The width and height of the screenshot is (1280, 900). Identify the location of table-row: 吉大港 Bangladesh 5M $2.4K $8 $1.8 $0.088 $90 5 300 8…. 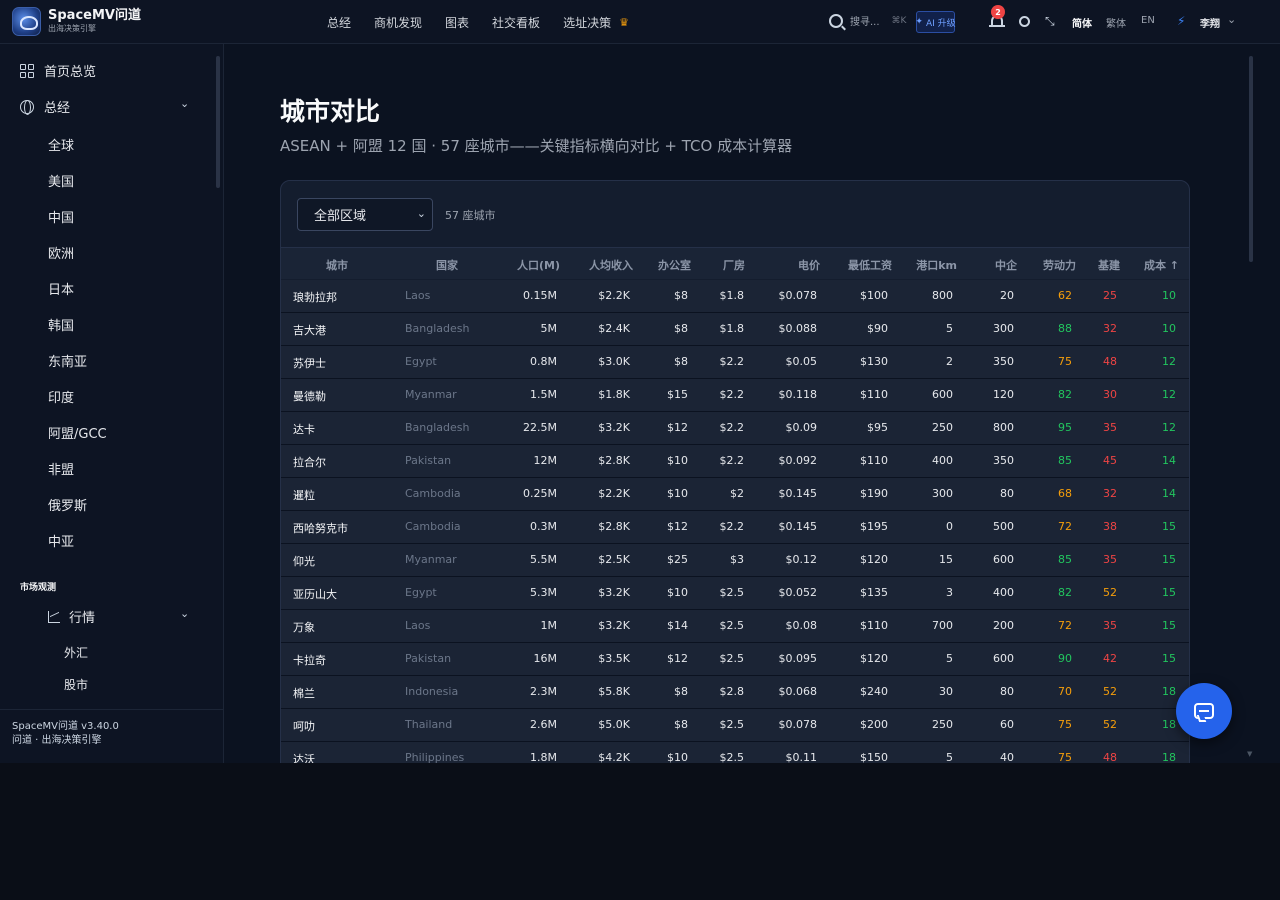
(735, 329).